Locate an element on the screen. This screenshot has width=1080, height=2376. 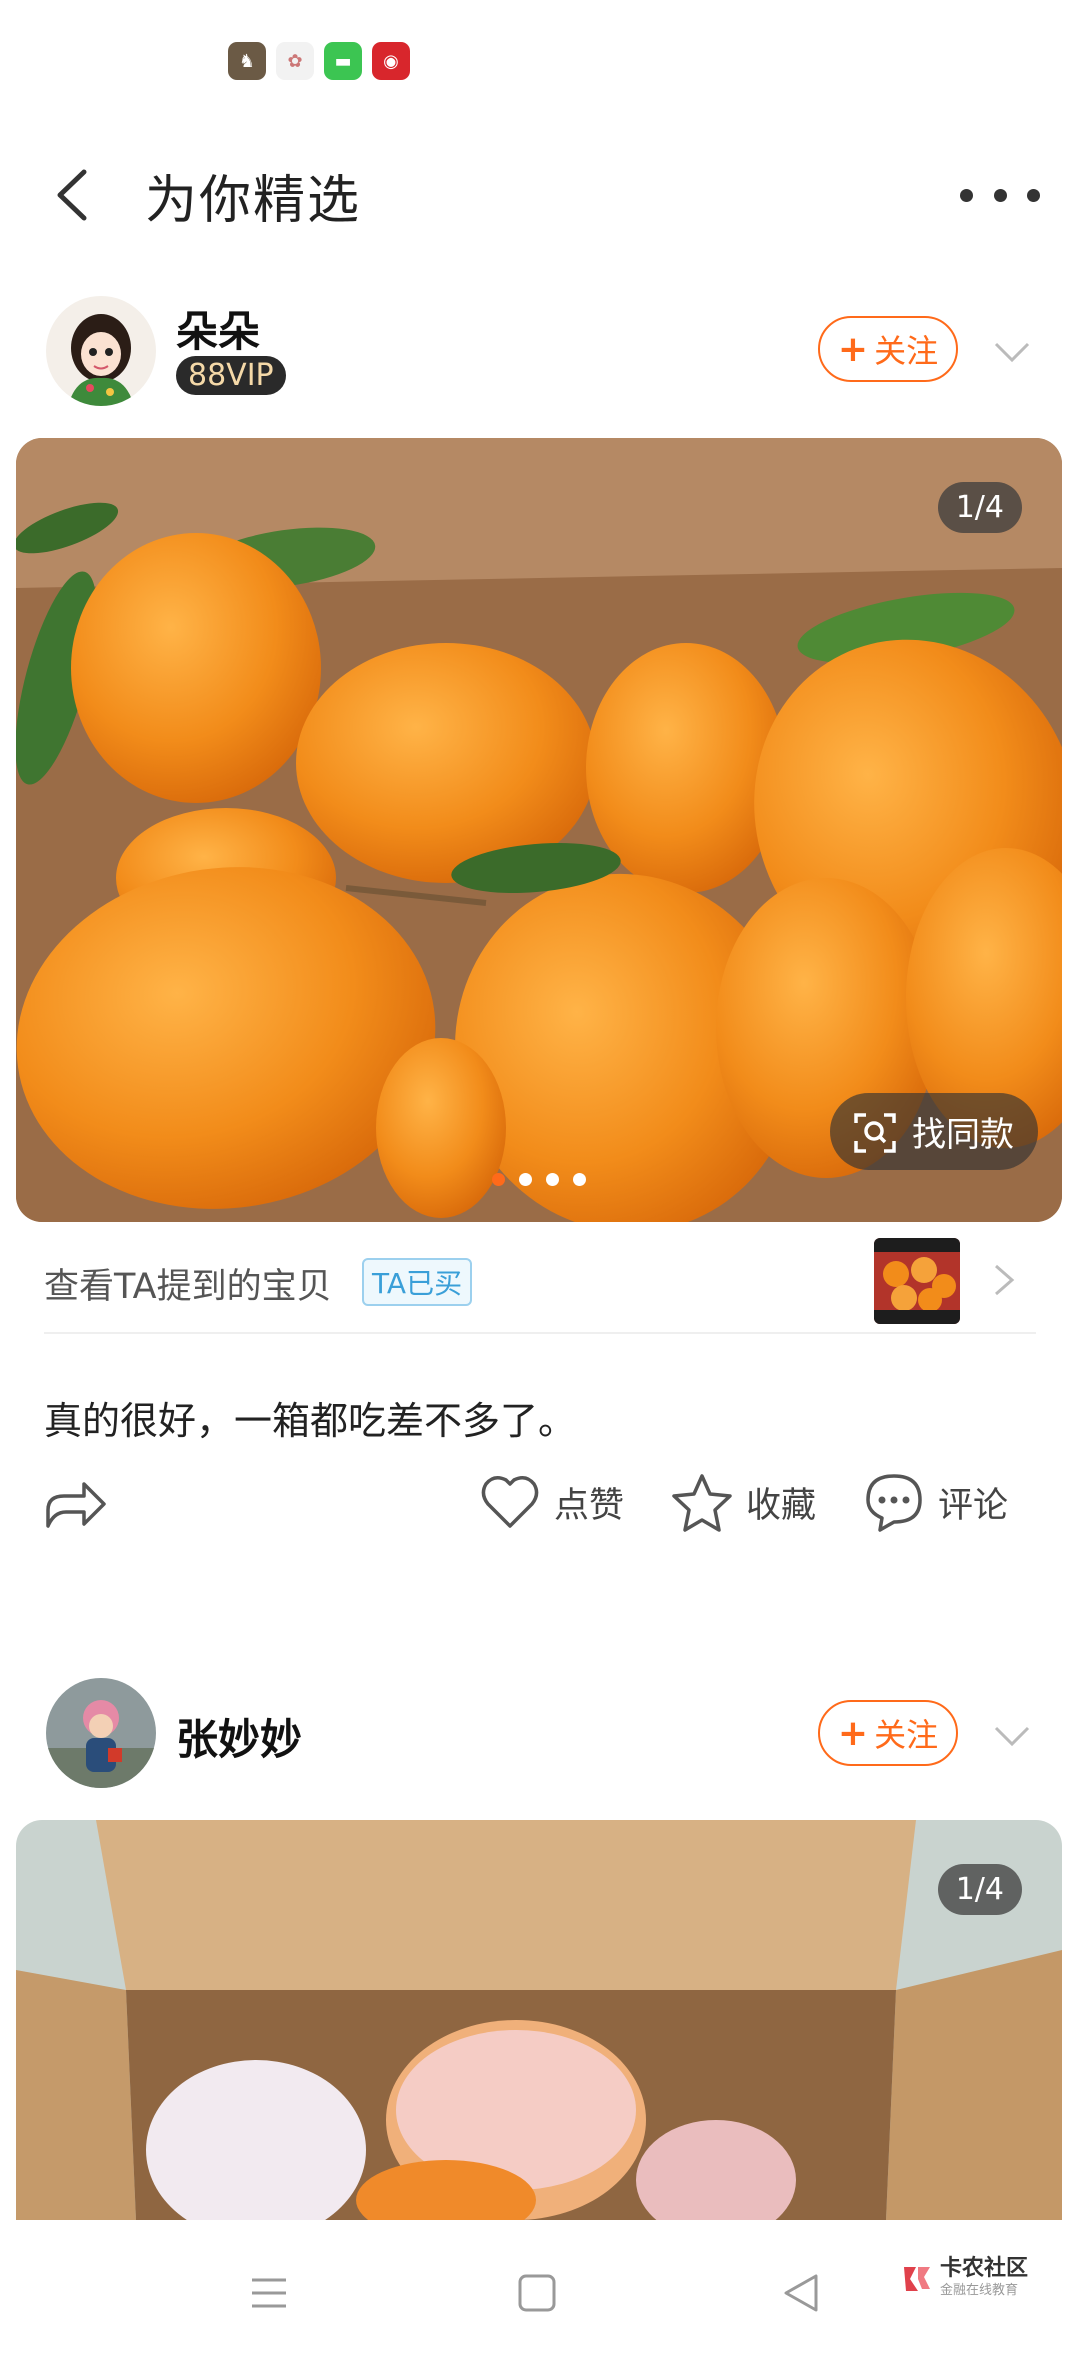
more-options-icon is located at coordinates (1000, 195).